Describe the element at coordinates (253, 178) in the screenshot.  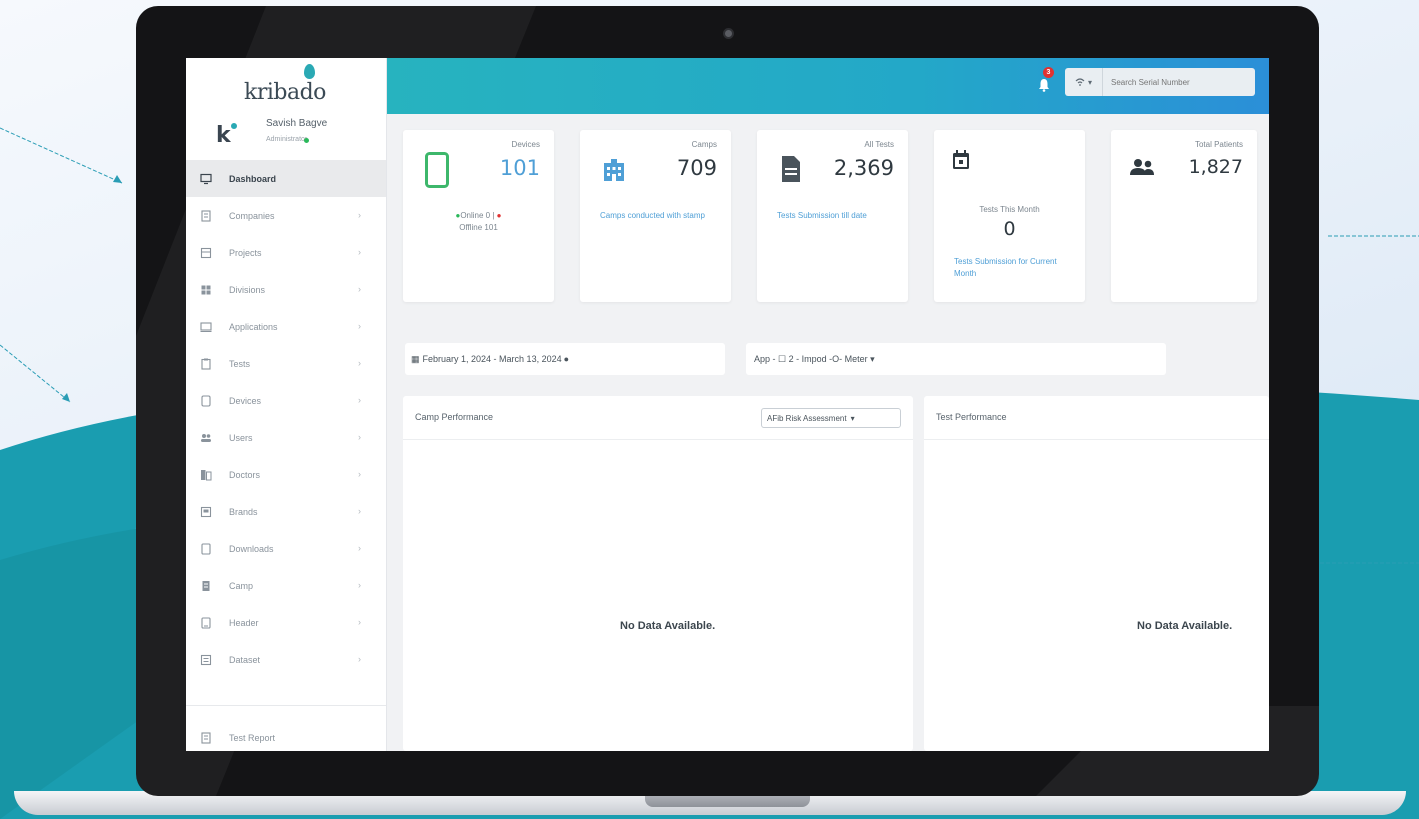
I see `sidebar-item-label: Dashboard` at that location.